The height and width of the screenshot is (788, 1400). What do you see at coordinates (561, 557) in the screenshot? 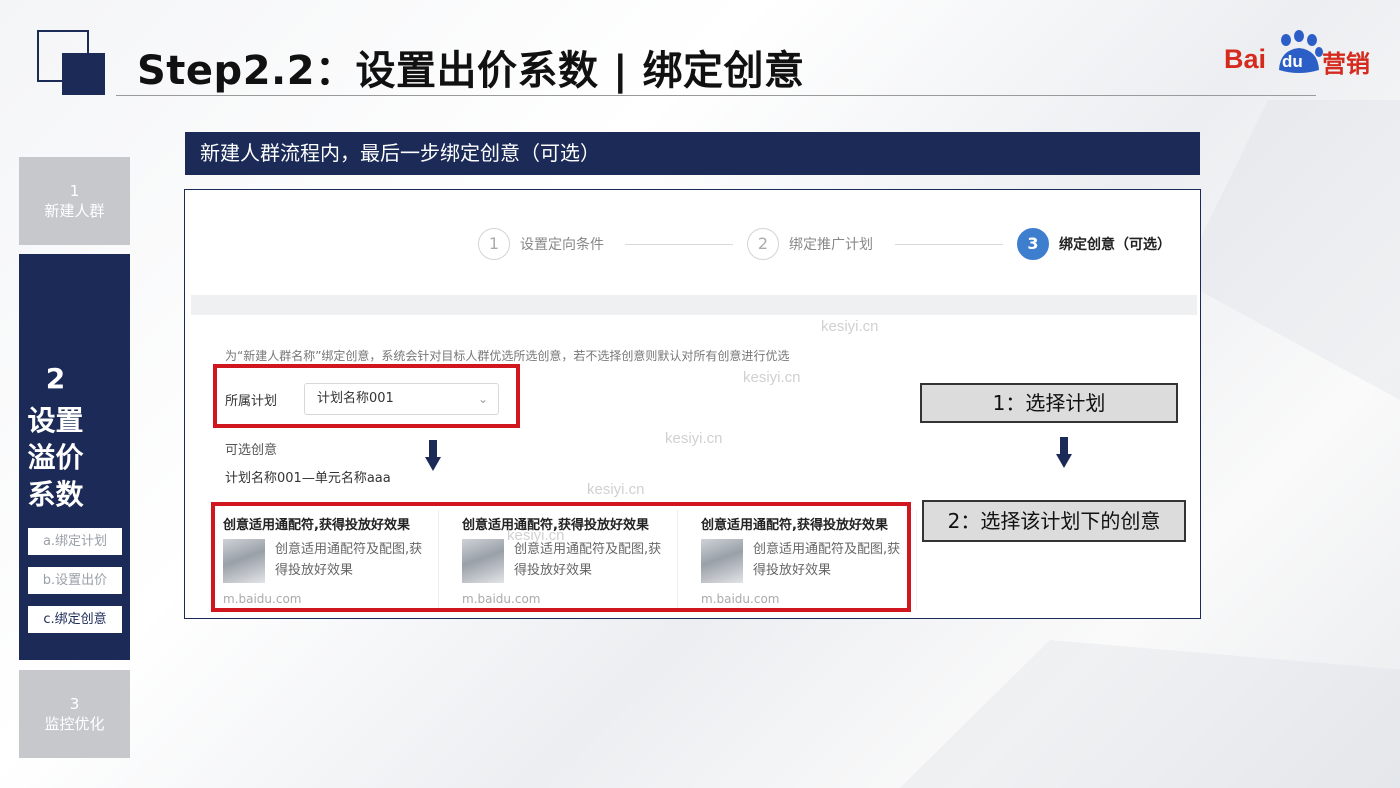
I see `highlight-box-creatives` at bounding box center [561, 557].